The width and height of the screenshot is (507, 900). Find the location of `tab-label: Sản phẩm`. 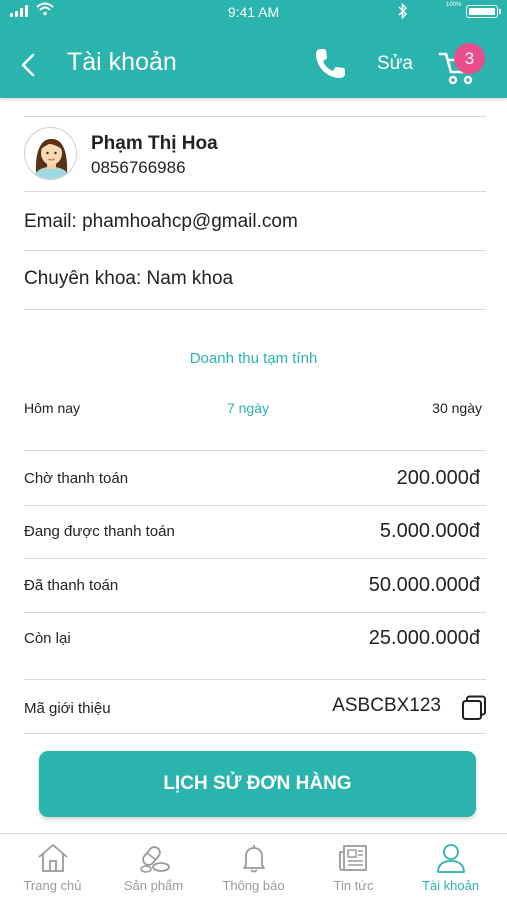

tab-label: Sản phẩm is located at coordinates (153, 885).